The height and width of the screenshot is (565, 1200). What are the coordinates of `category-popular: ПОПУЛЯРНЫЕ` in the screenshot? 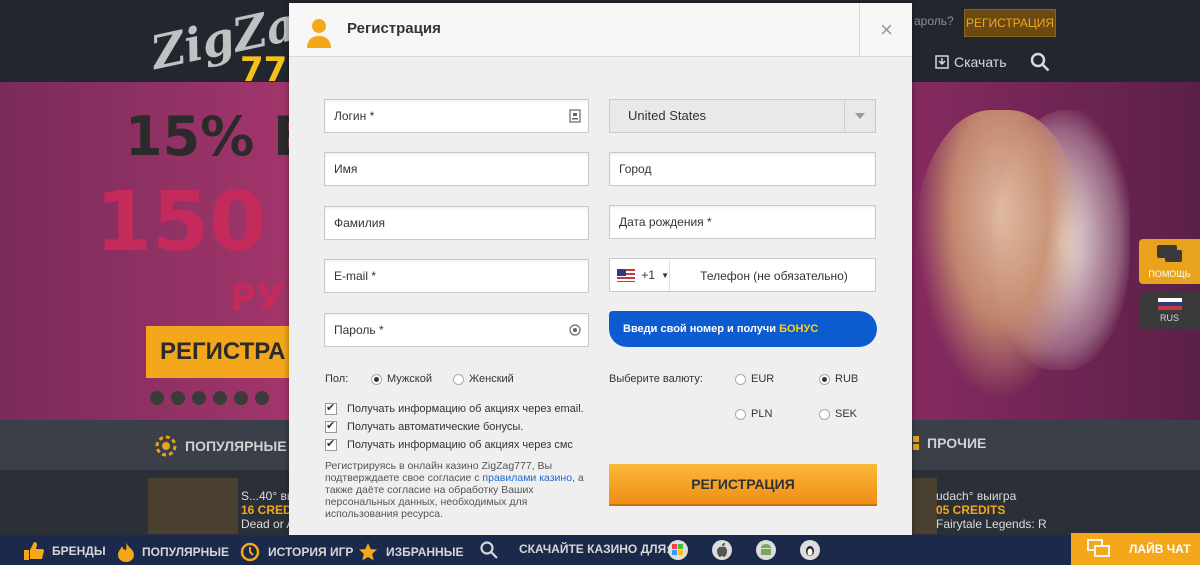 It's located at (221, 446).